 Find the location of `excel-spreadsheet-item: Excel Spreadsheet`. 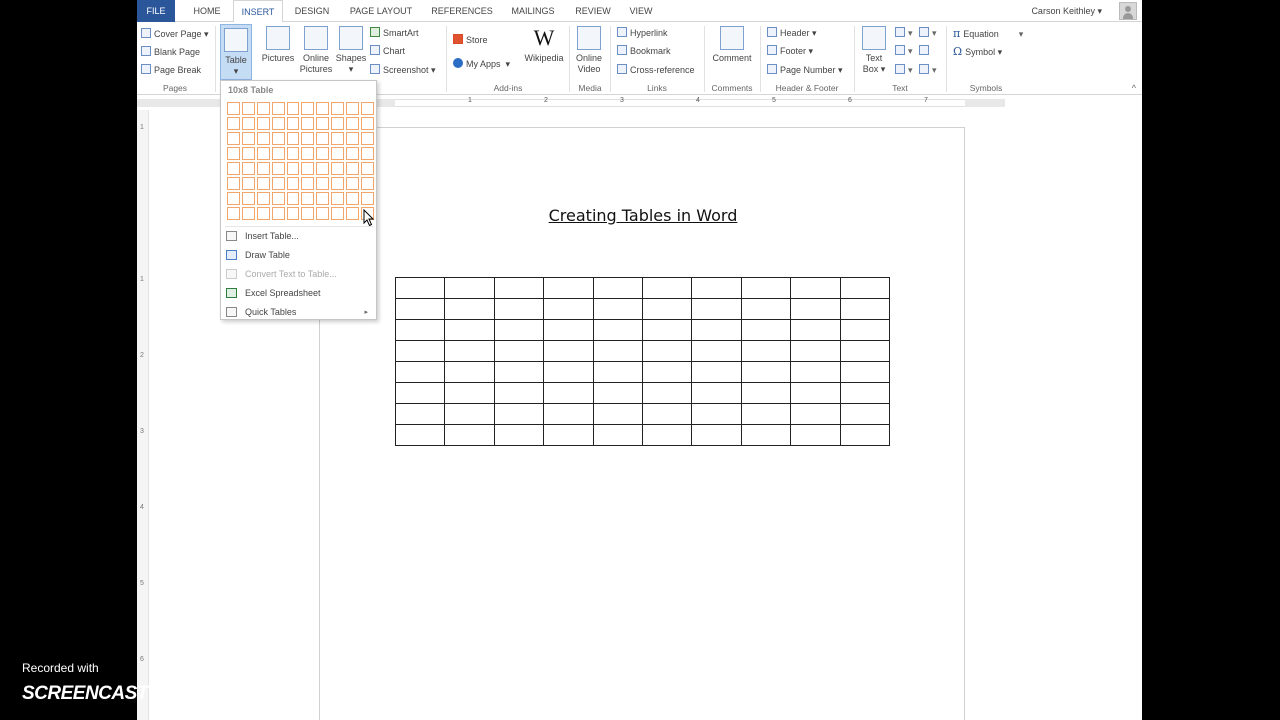

excel-spreadsheet-item: Excel Spreadsheet is located at coordinates (298, 293).